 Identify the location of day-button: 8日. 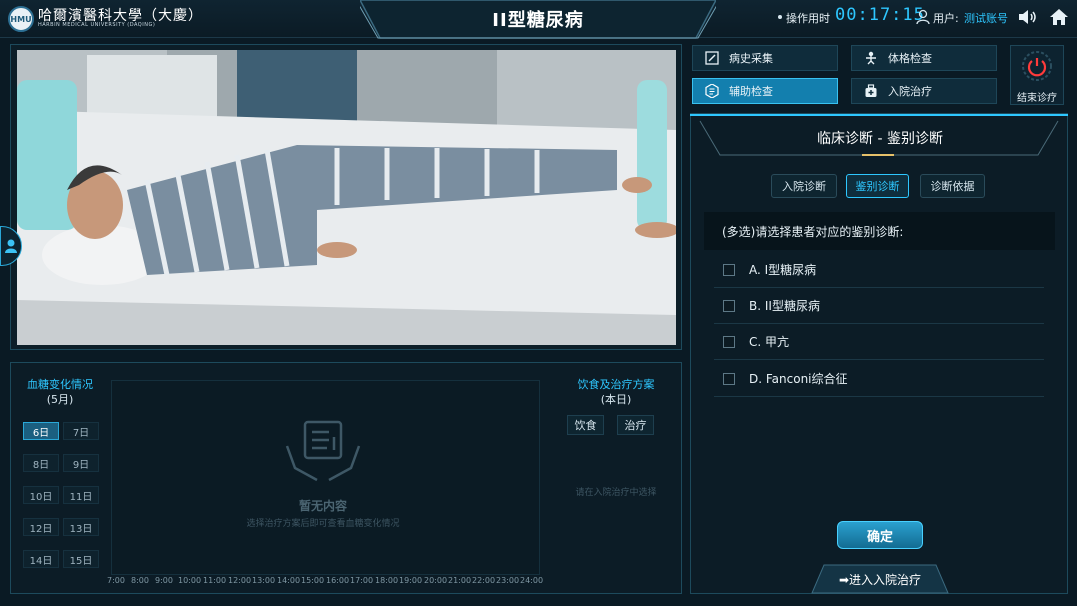
(41, 463).